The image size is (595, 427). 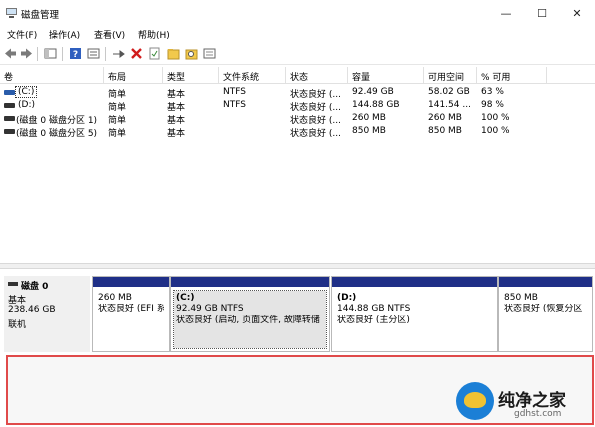 I want to click on help-icon: ?, so click(x=75, y=53).